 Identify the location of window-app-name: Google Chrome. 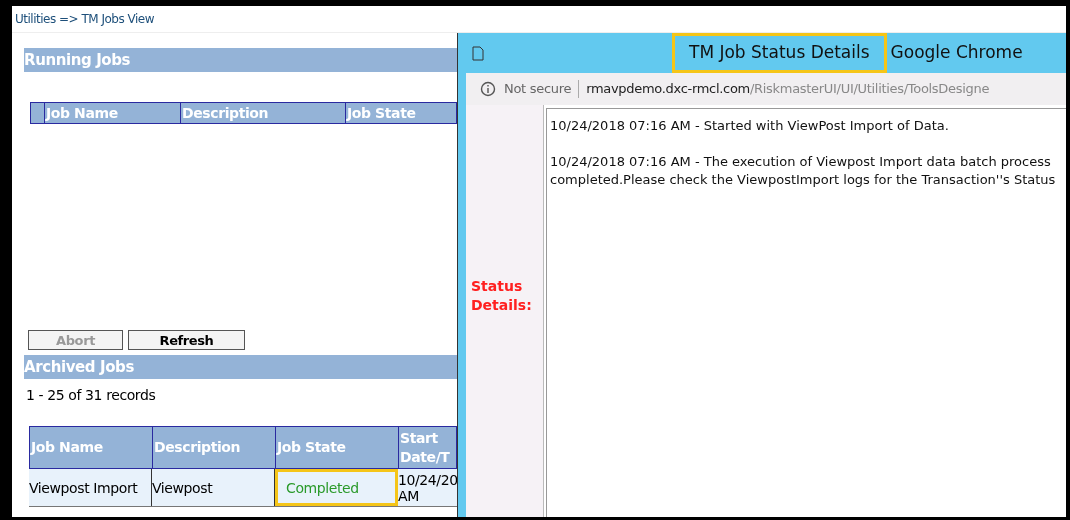
(956, 53).